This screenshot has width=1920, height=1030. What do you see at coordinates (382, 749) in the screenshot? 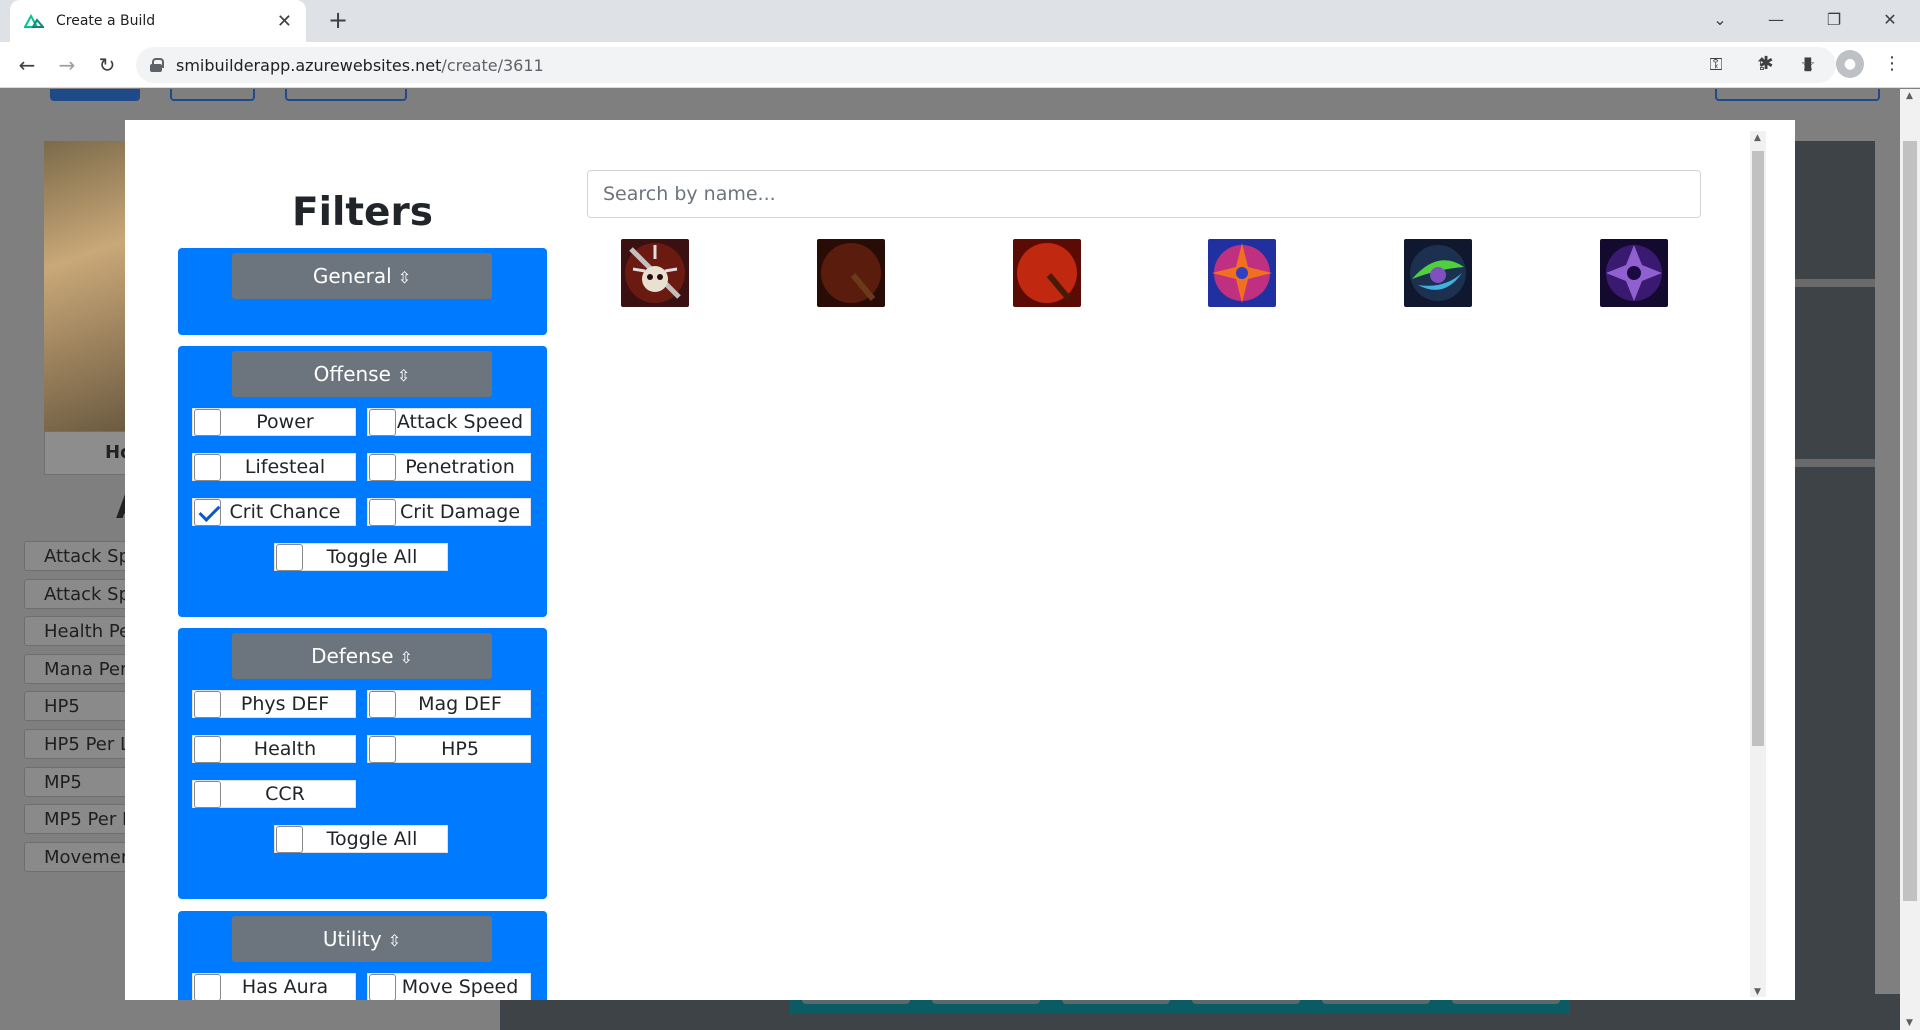
I see `hp5-checkbox` at bounding box center [382, 749].